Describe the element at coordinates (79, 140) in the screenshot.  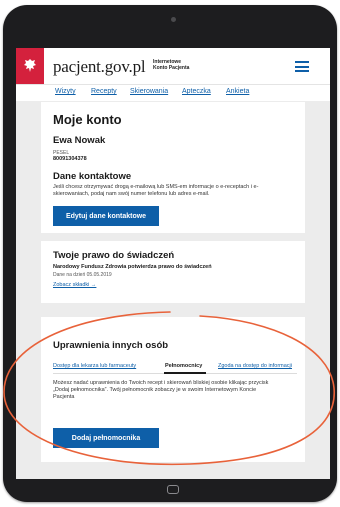
I see `user-name: Ewa Nowak` at that location.